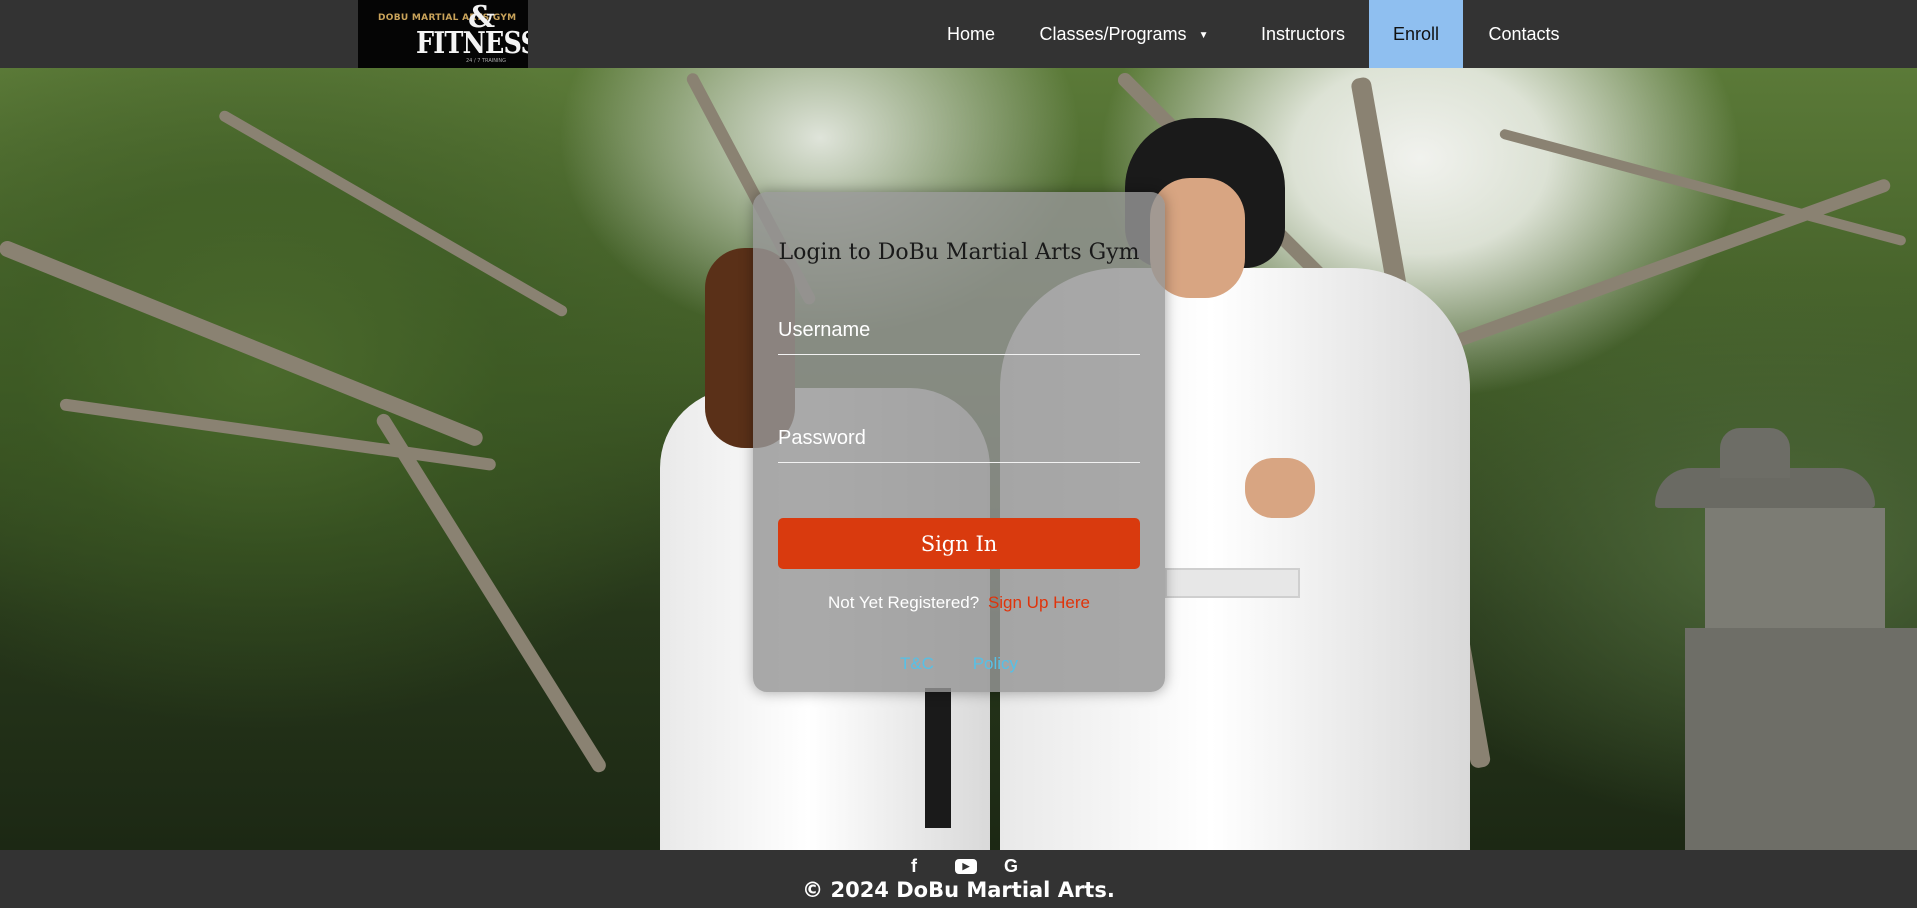 The width and height of the screenshot is (1917, 908). Describe the element at coordinates (1755, 453) in the screenshot. I see `stone-lantern-top` at that location.